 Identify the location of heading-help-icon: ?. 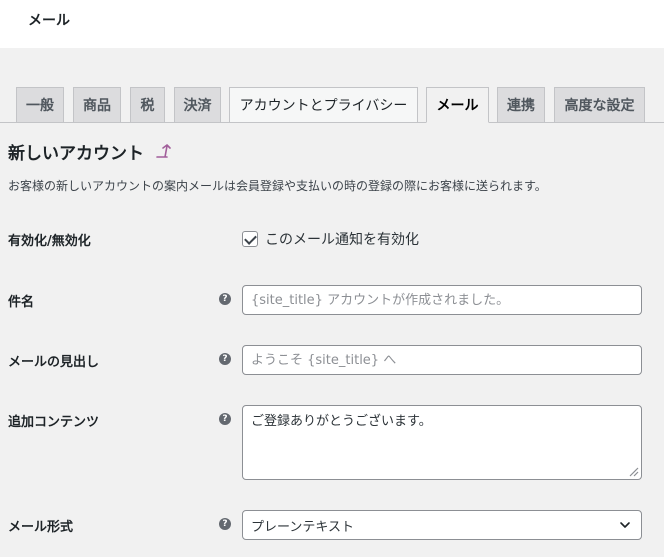
(225, 359).